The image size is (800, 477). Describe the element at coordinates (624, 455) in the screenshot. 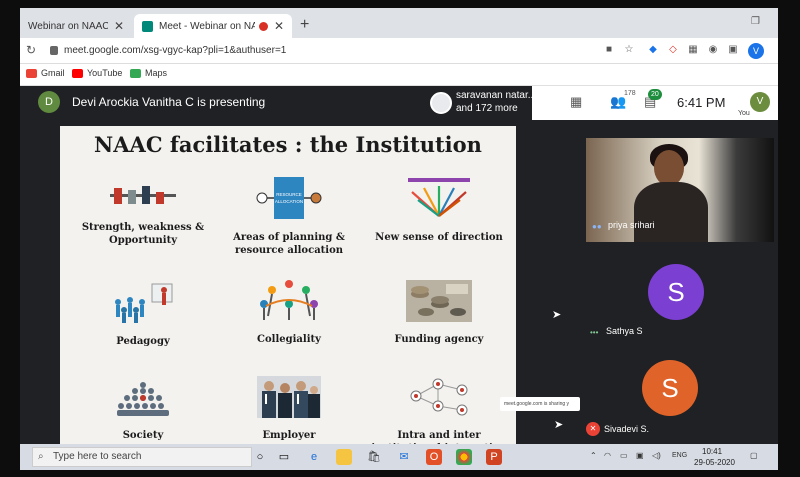

I see `battery-icon: ▭` at that location.